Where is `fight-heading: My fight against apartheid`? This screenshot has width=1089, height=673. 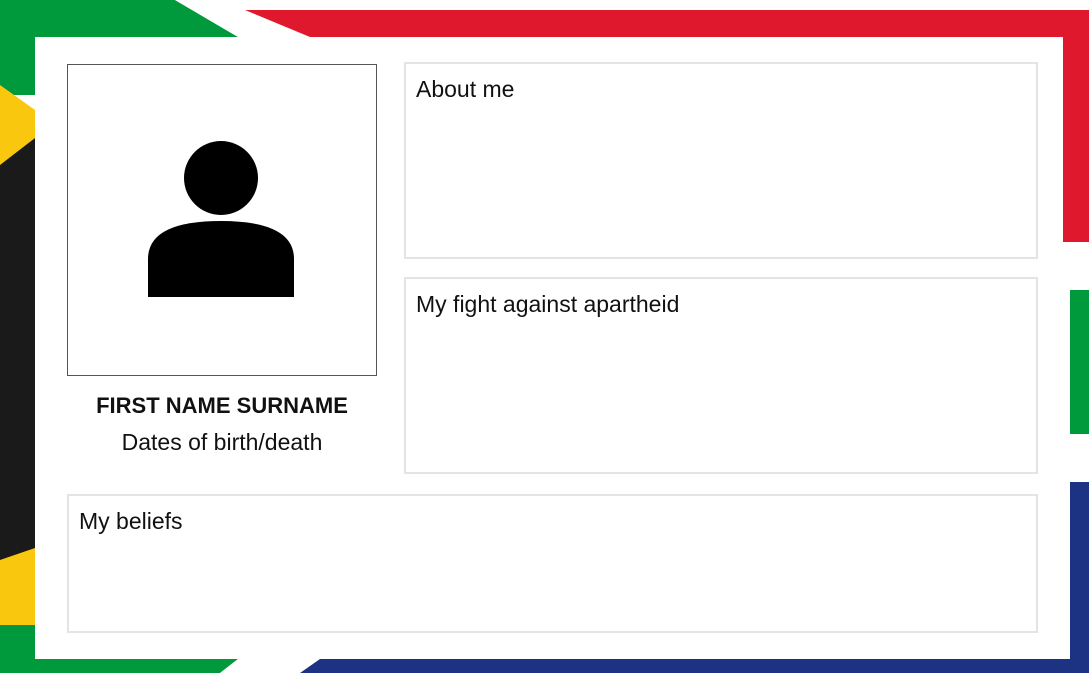
fight-heading: My fight against apartheid is located at coordinates (548, 304).